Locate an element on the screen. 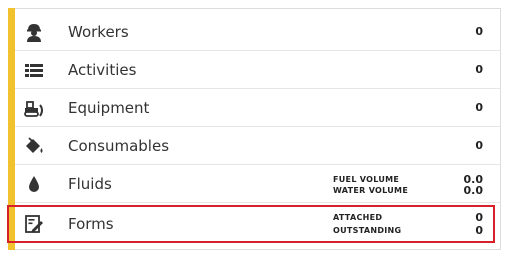  row-label: Equipment is located at coordinates (109, 108).